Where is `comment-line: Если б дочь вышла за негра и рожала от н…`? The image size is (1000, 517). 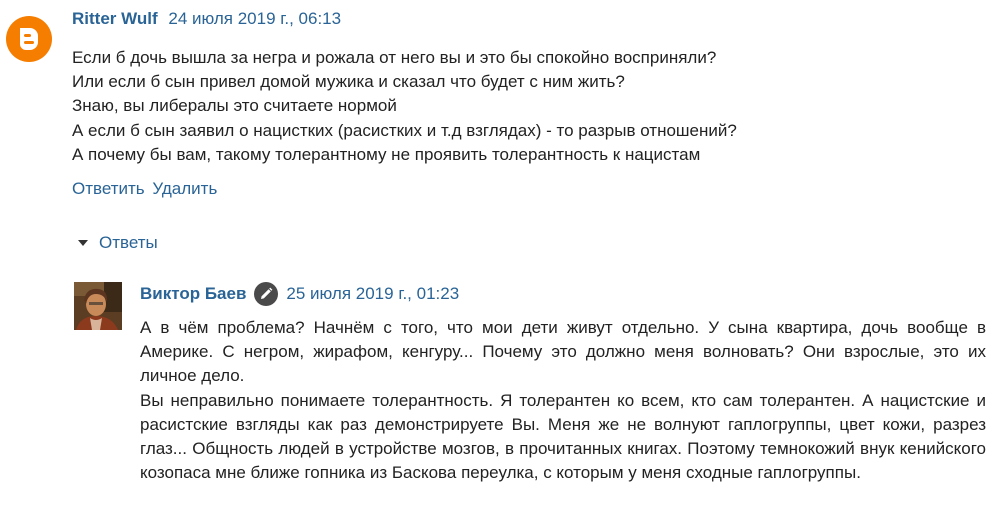
comment-line: Если б дочь вышла за негра и рожала от н… is located at coordinates (394, 57).